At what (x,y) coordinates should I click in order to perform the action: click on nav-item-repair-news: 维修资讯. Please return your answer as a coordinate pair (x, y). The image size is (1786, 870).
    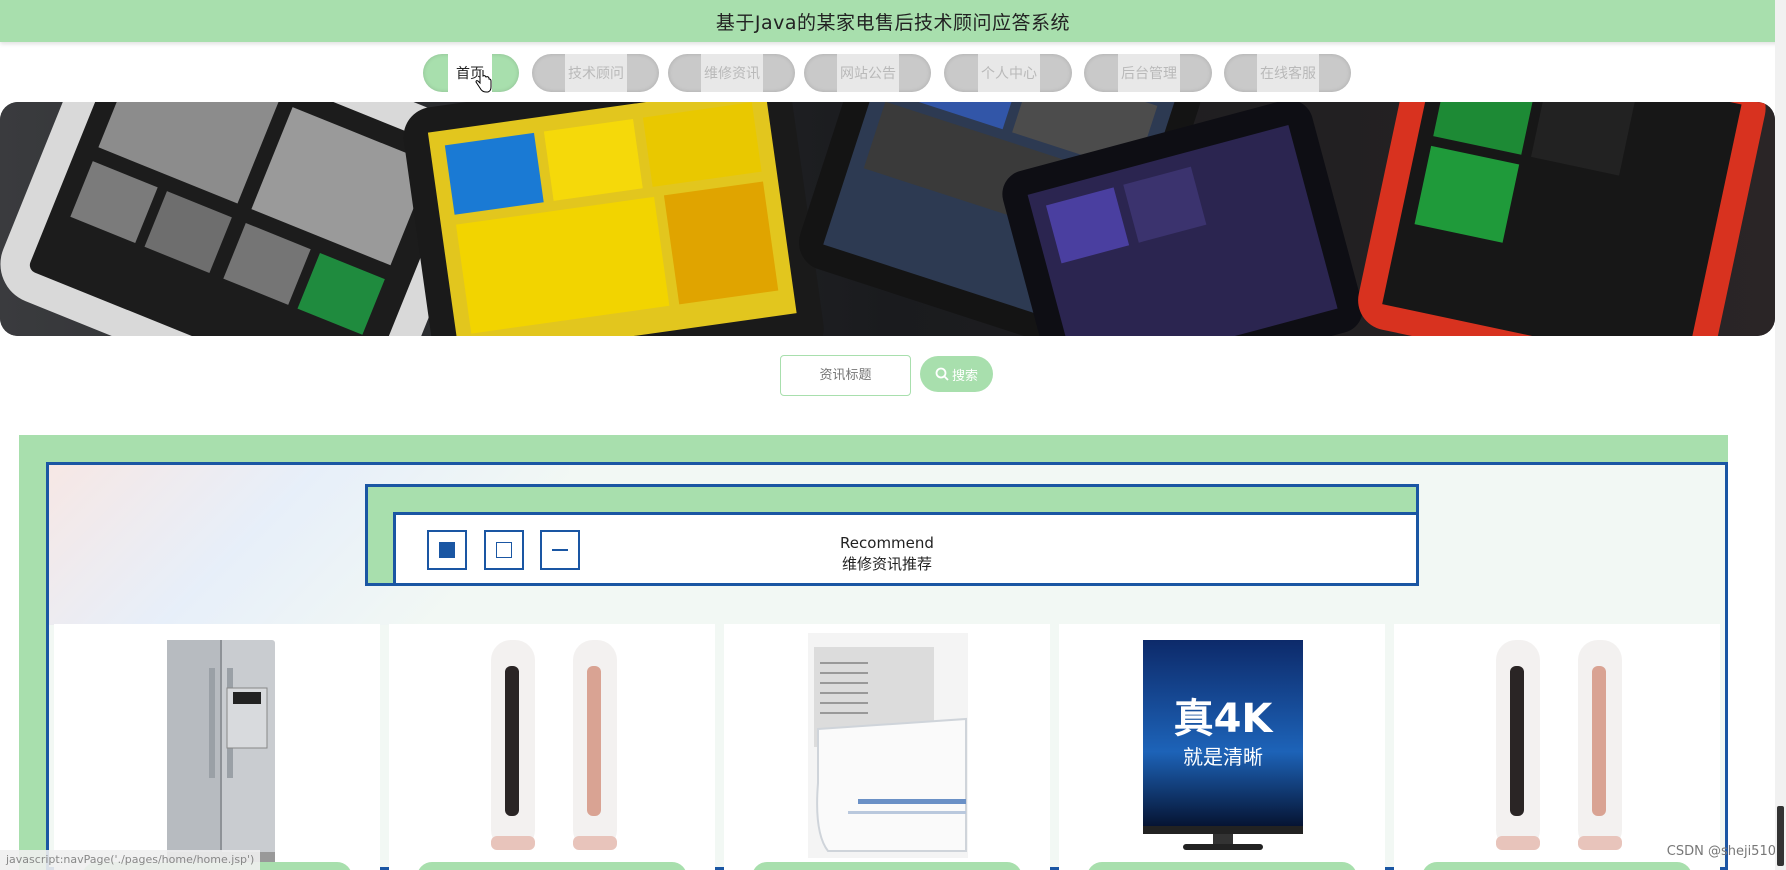
    Looking at the image, I should click on (731, 73).